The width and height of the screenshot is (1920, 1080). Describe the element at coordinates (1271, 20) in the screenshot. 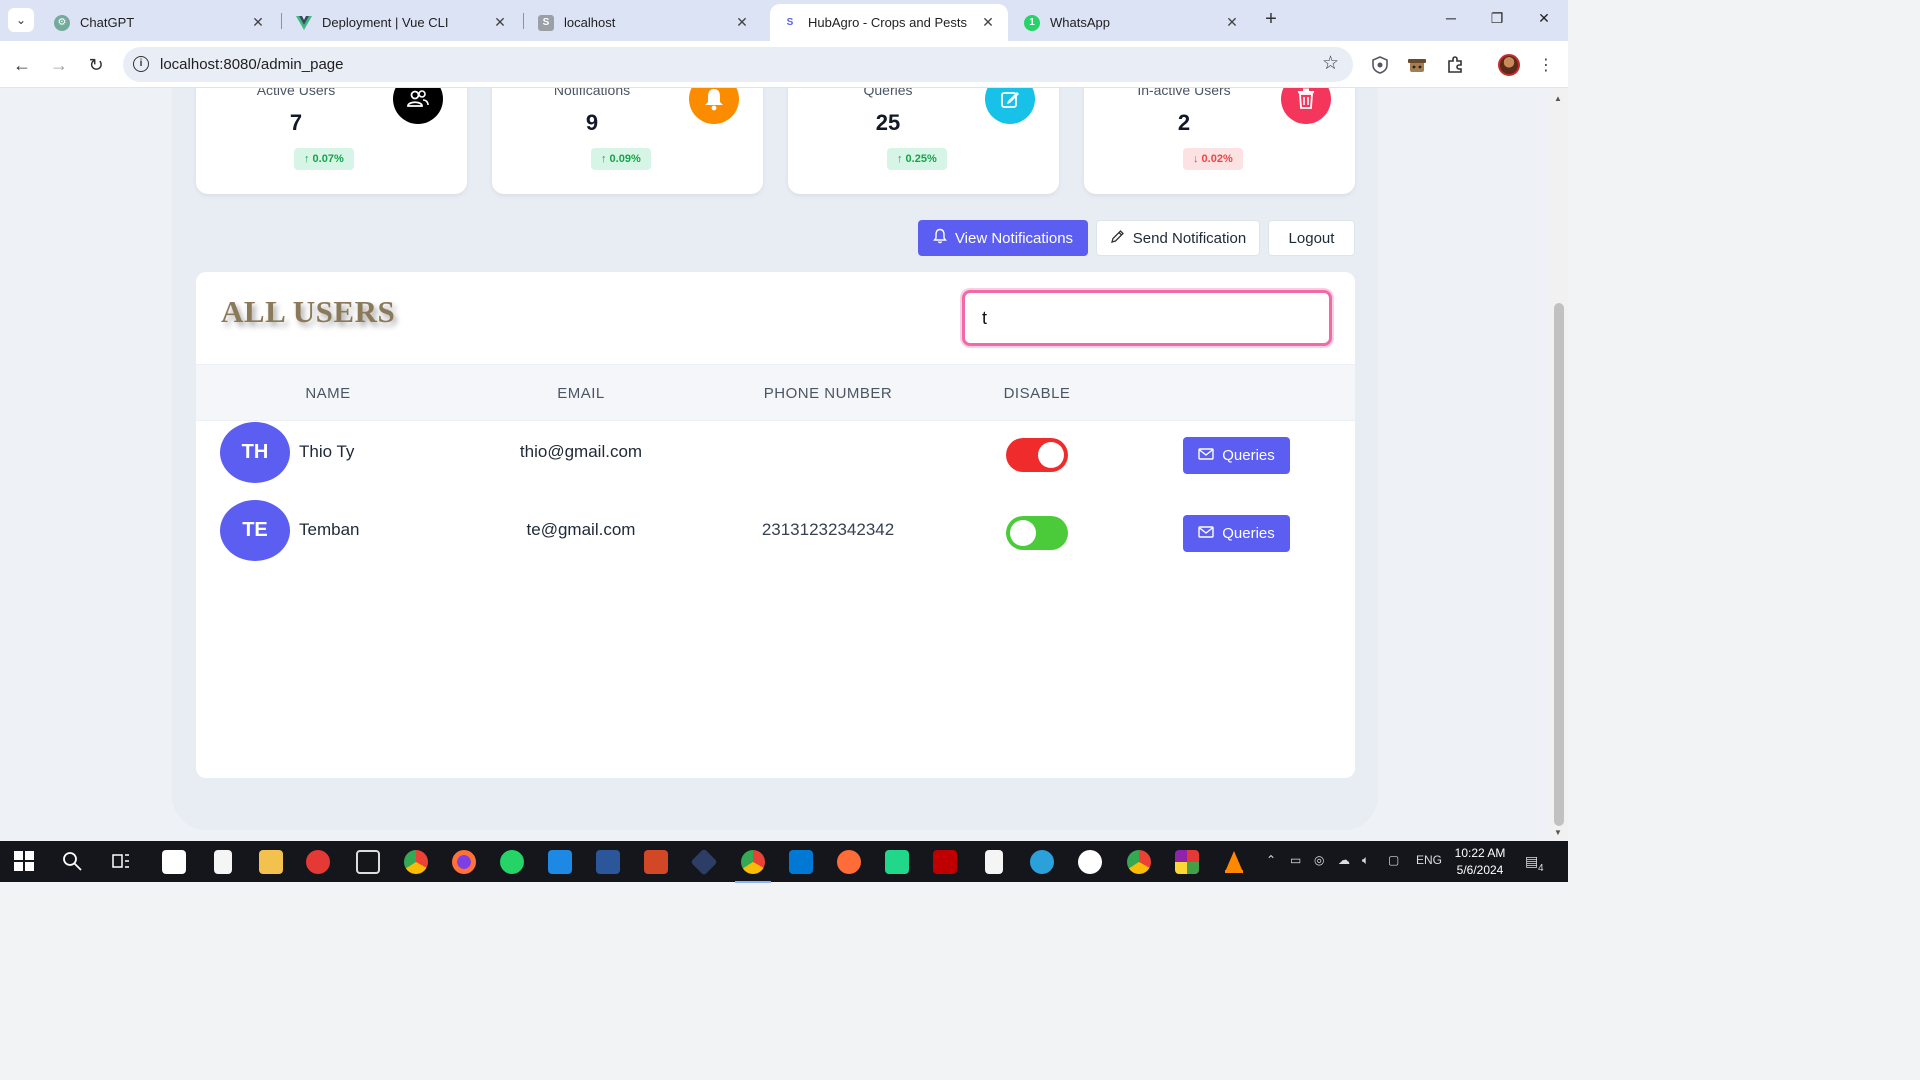

I see `new-tab-button: +` at that location.